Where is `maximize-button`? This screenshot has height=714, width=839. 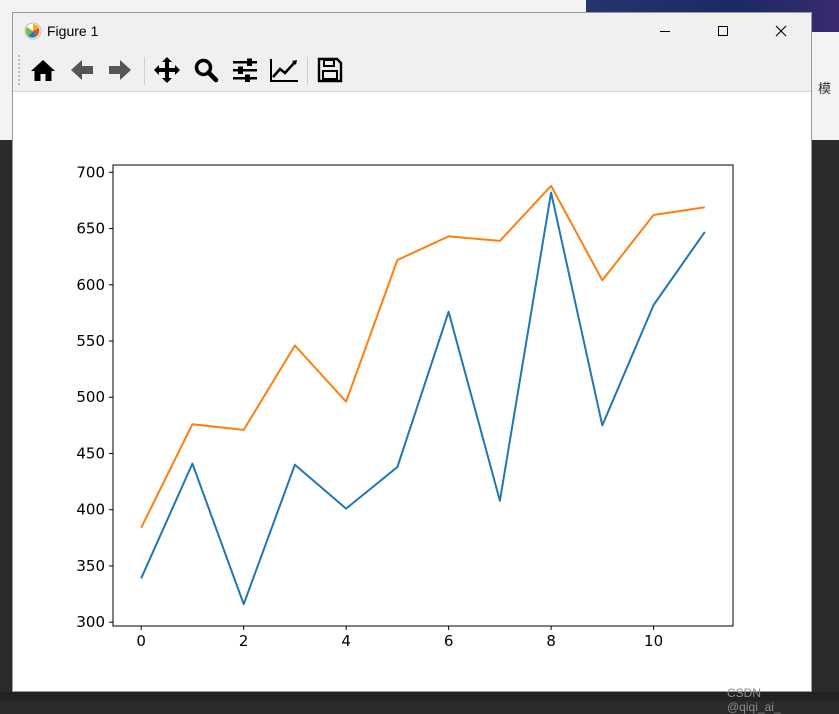
maximize-button is located at coordinates (723, 31).